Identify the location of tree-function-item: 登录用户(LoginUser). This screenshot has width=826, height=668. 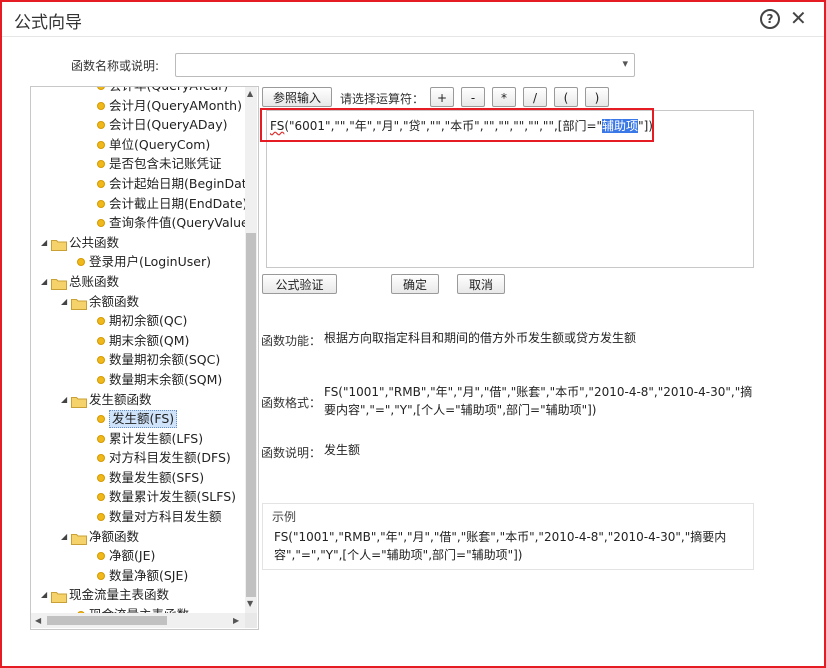
(138, 262).